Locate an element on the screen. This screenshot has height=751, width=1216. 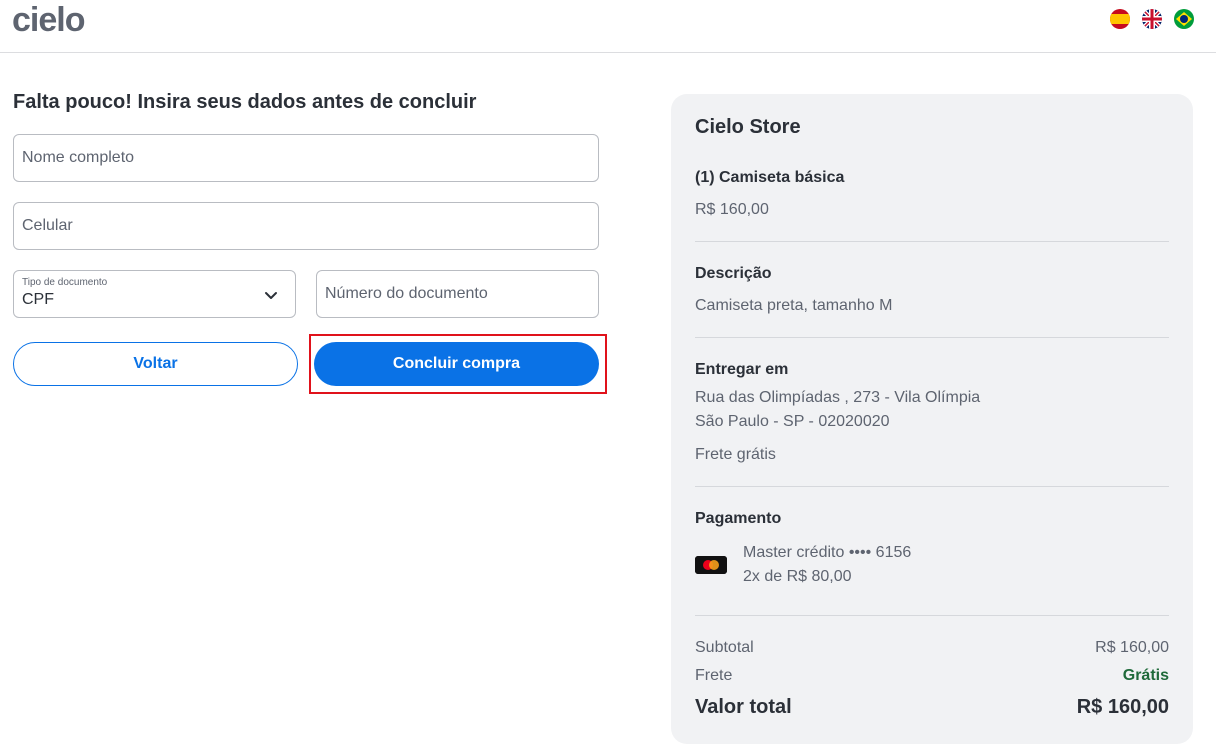
chevron-down-icon is located at coordinates (271, 295).